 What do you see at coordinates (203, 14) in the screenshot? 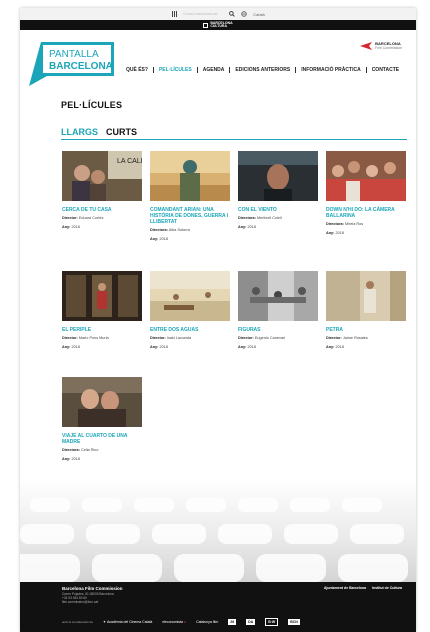
I see `search-input: Cerca a barcelona.cat` at bounding box center [203, 14].